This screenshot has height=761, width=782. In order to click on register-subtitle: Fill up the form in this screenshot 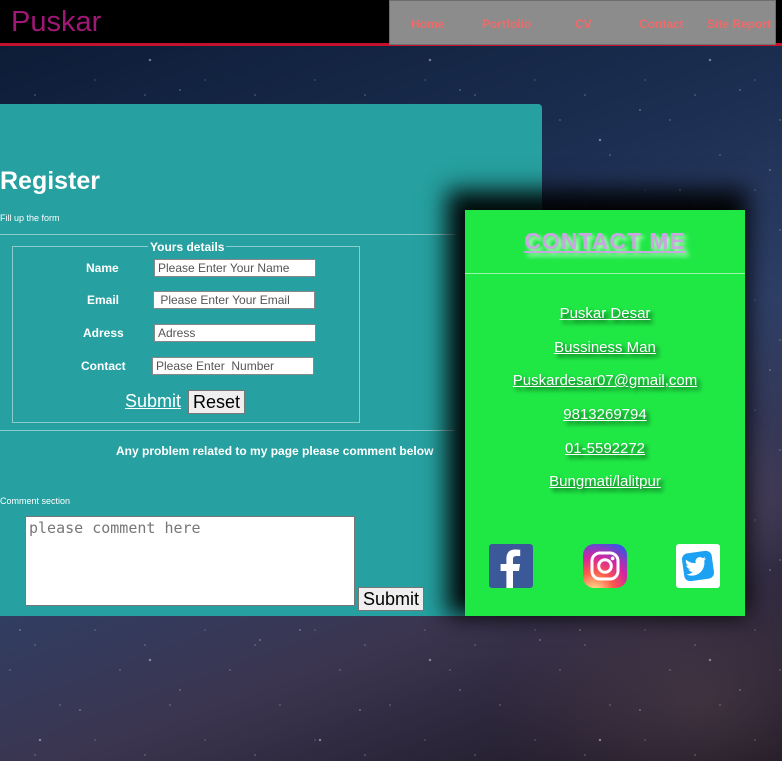, I will do `click(30, 218)`.